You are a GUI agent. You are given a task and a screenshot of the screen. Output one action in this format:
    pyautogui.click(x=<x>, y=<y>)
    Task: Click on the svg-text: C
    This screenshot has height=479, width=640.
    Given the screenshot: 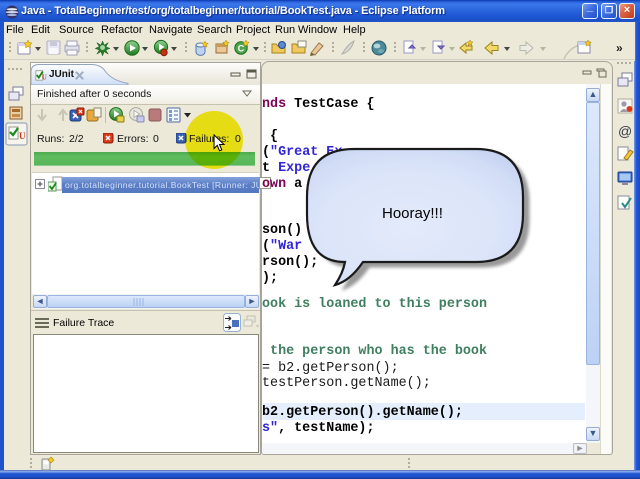 What is the action you would take?
    pyautogui.click(x=241, y=49)
    